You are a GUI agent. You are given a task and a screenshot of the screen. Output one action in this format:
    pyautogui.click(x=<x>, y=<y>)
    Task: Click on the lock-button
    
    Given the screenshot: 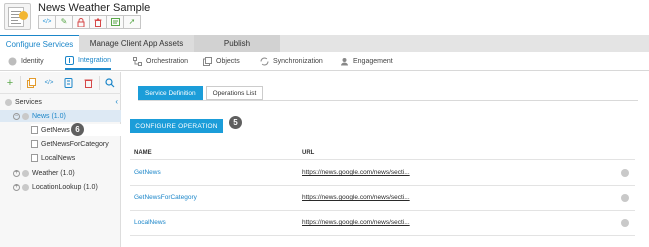 What is the action you would take?
    pyautogui.click(x=81, y=22)
    